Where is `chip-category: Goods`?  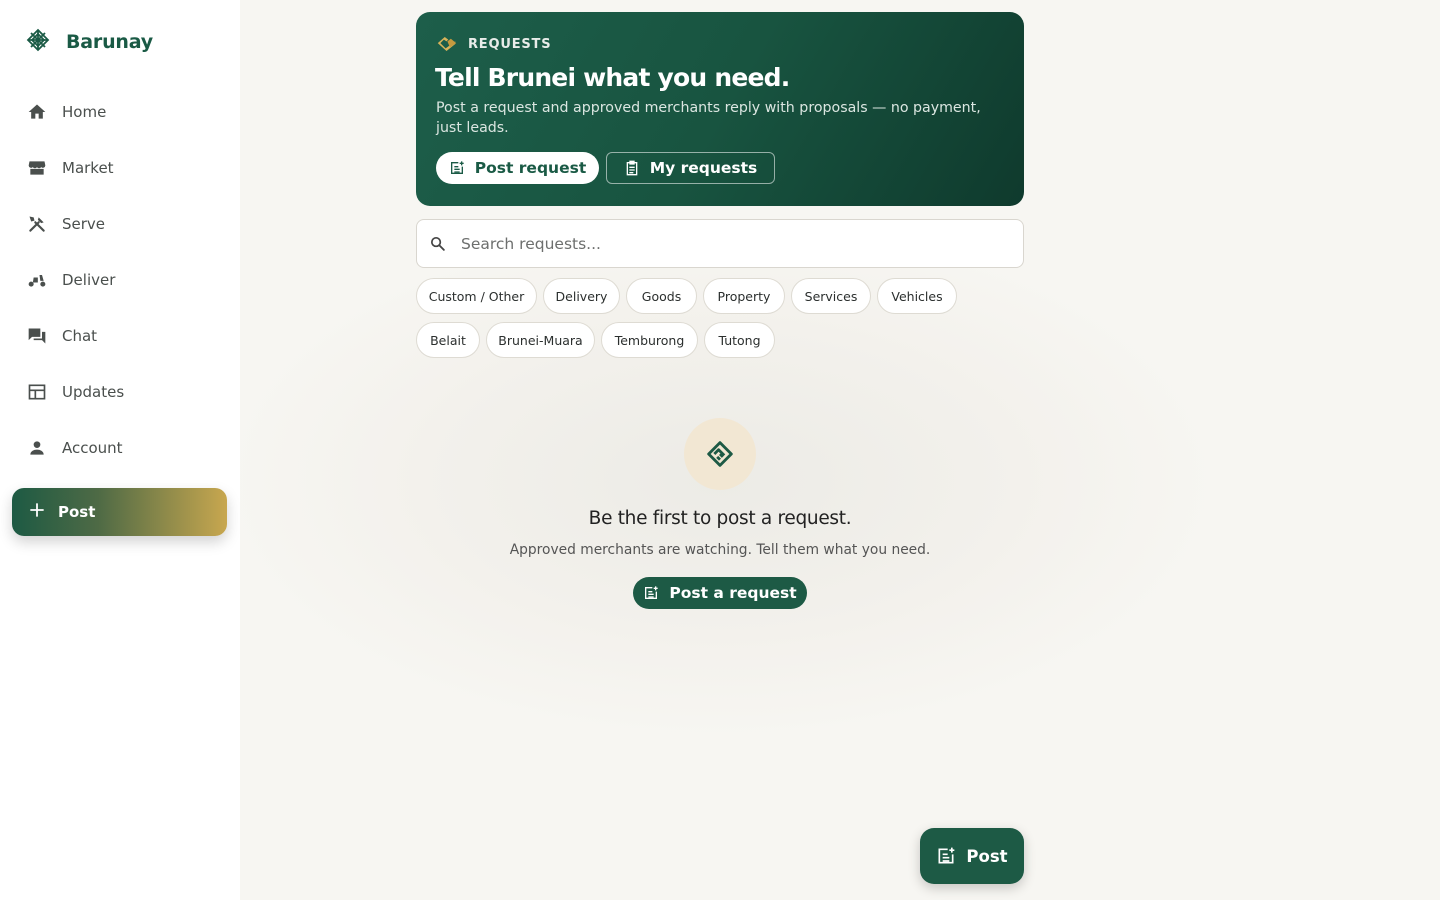 chip-category: Goods is located at coordinates (661, 296).